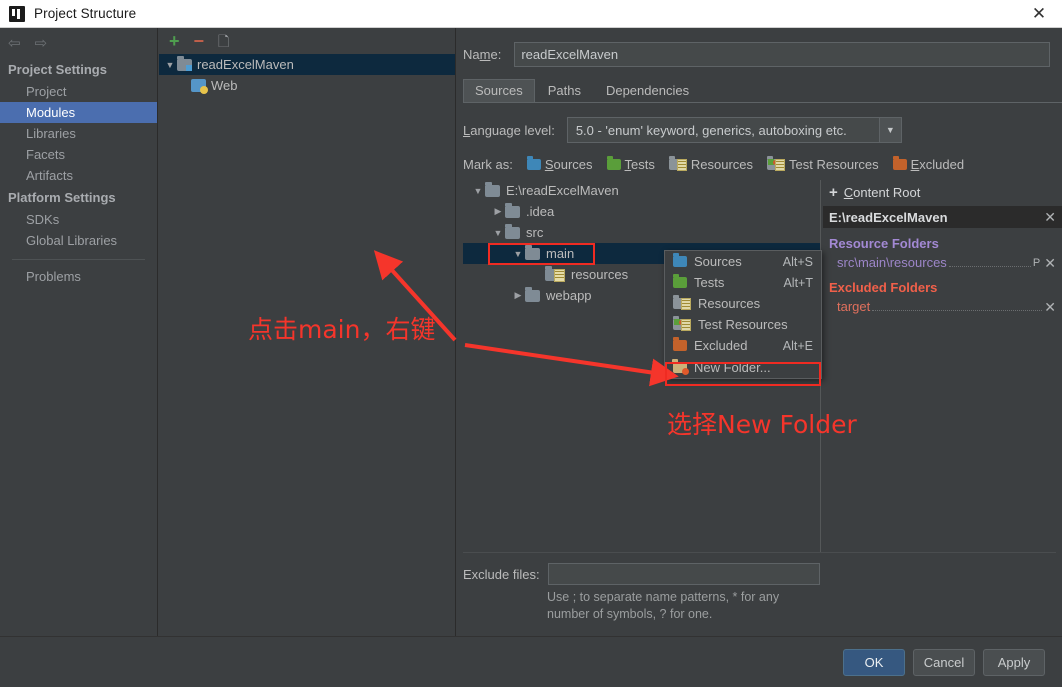 The height and width of the screenshot is (687, 1062). Describe the element at coordinates (199, 41) in the screenshot. I see `remove-module-icon: −` at that location.